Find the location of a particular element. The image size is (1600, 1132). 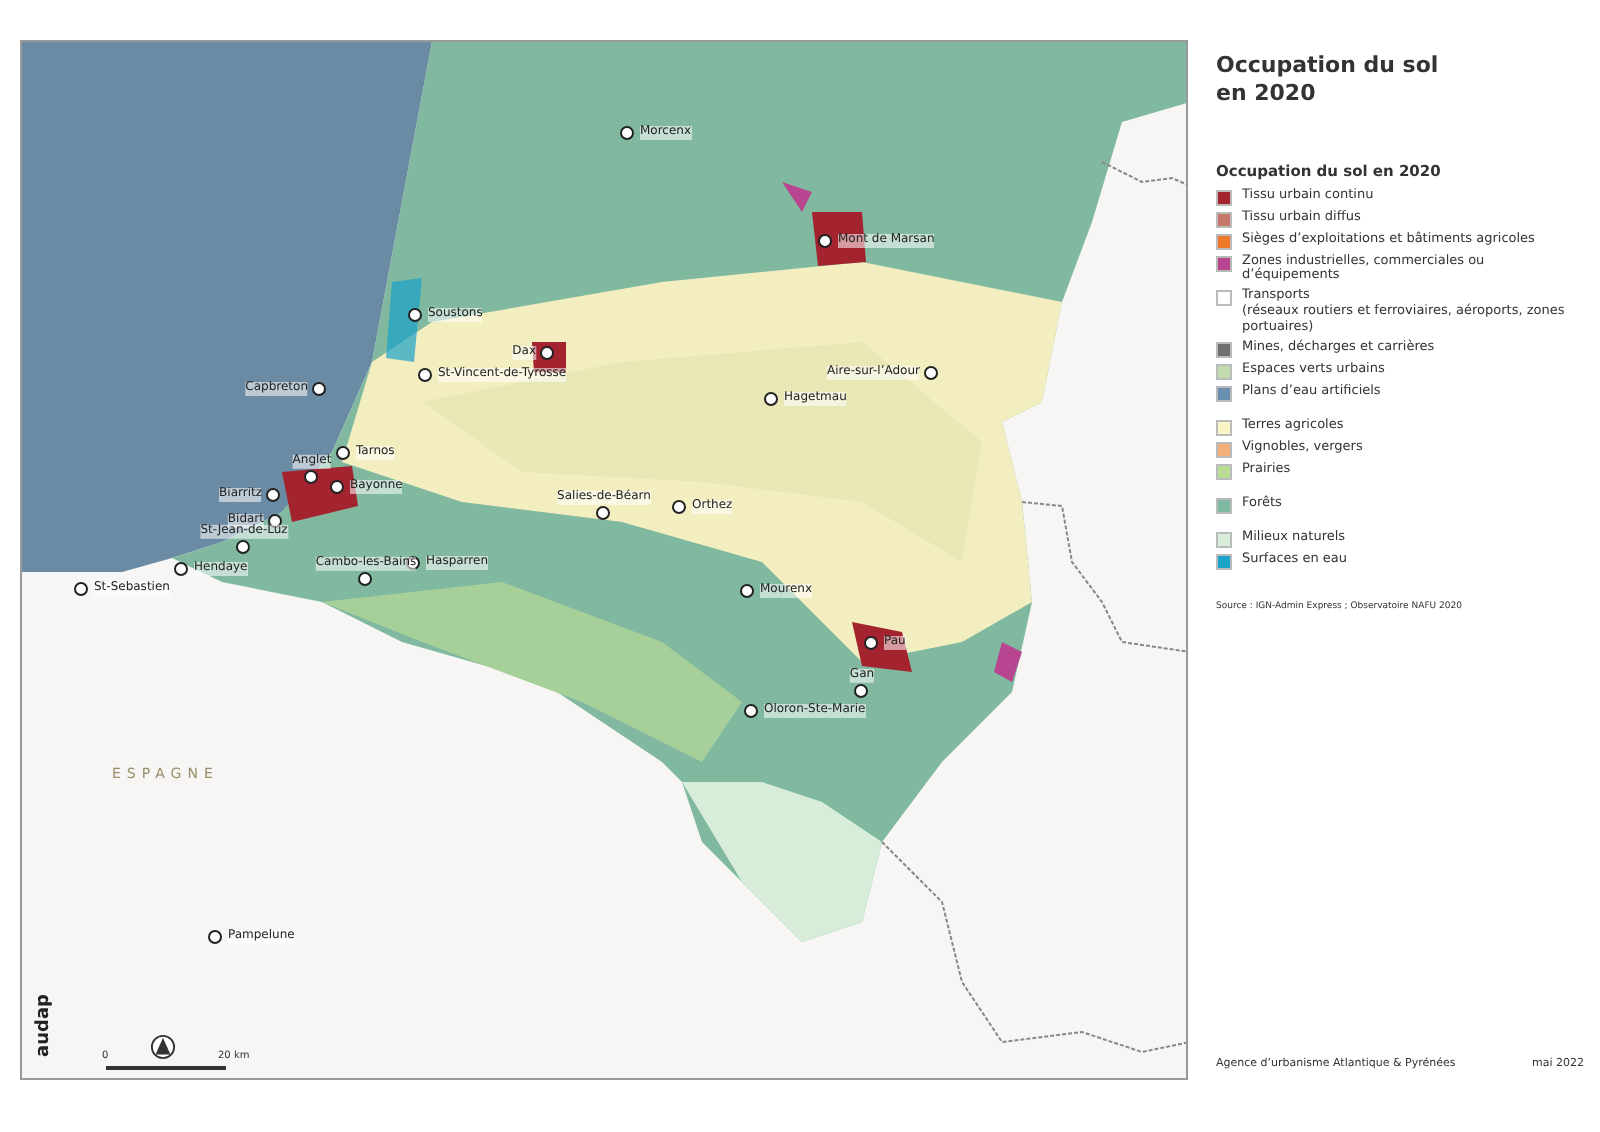

map-title: Occupation du sol en 2020 is located at coordinates (1328, 81).